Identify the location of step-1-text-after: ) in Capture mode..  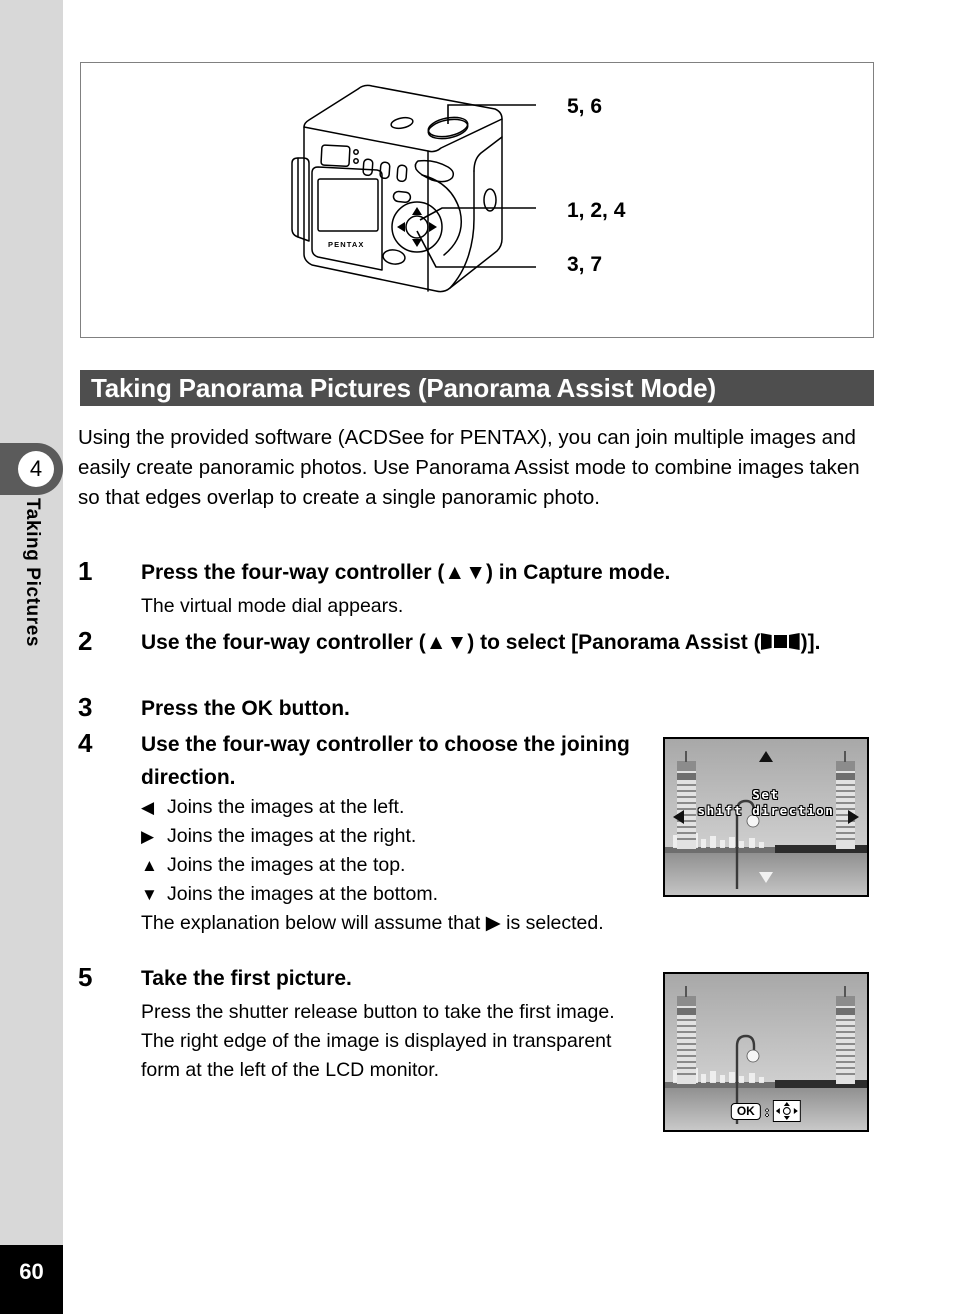
(578, 572).